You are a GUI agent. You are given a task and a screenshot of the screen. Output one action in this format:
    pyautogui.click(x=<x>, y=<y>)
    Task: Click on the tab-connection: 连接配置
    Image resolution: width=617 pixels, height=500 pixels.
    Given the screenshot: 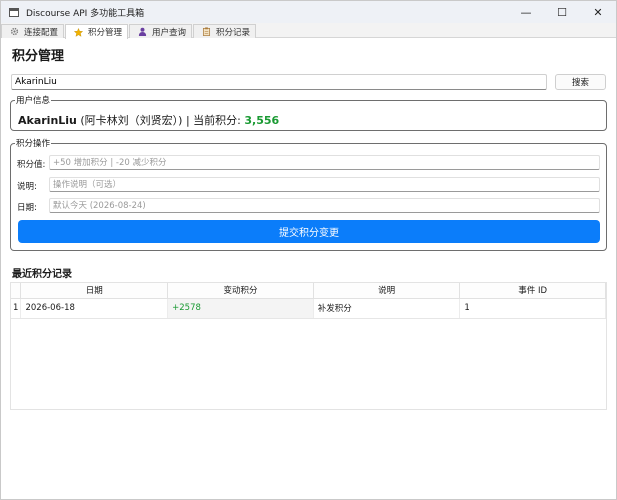 What is the action you would take?
    pyautogui.click(x=32, y=31)
    